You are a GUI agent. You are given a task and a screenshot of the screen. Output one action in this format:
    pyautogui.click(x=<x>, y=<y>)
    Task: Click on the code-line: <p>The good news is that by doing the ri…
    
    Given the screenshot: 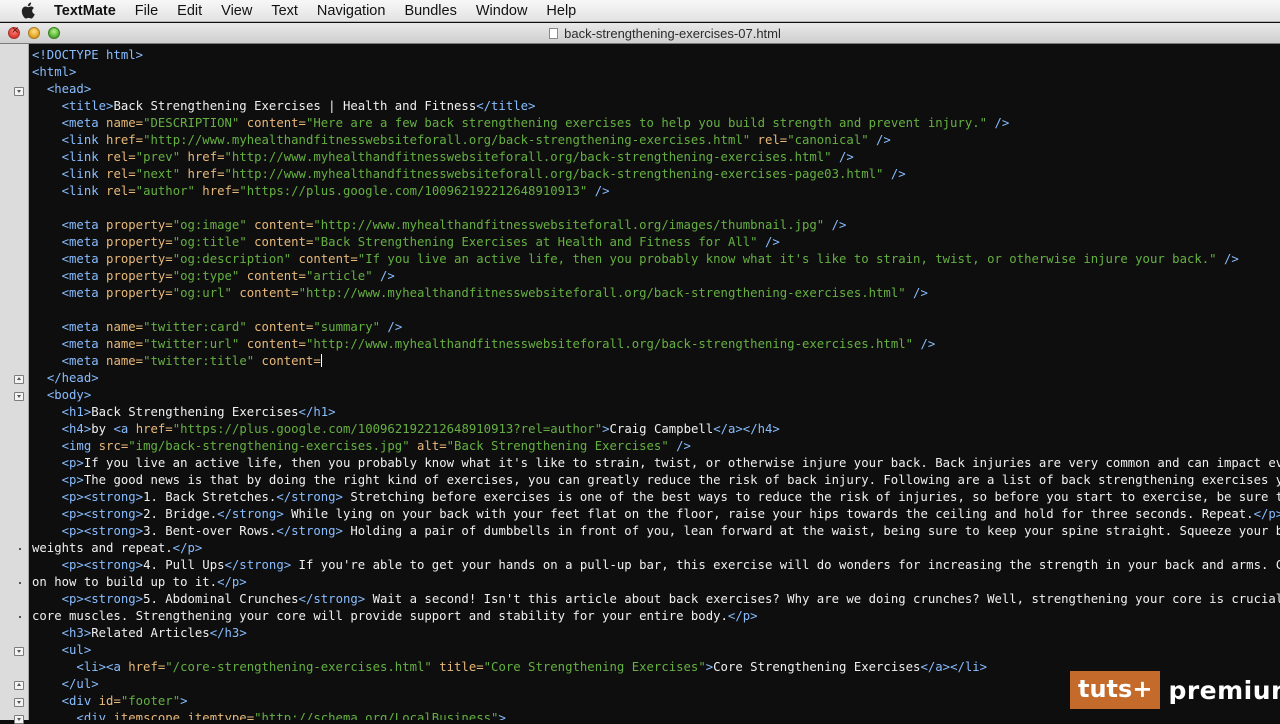 What is the action you would take?
    pyautogui.click(x=656, y=480)
    